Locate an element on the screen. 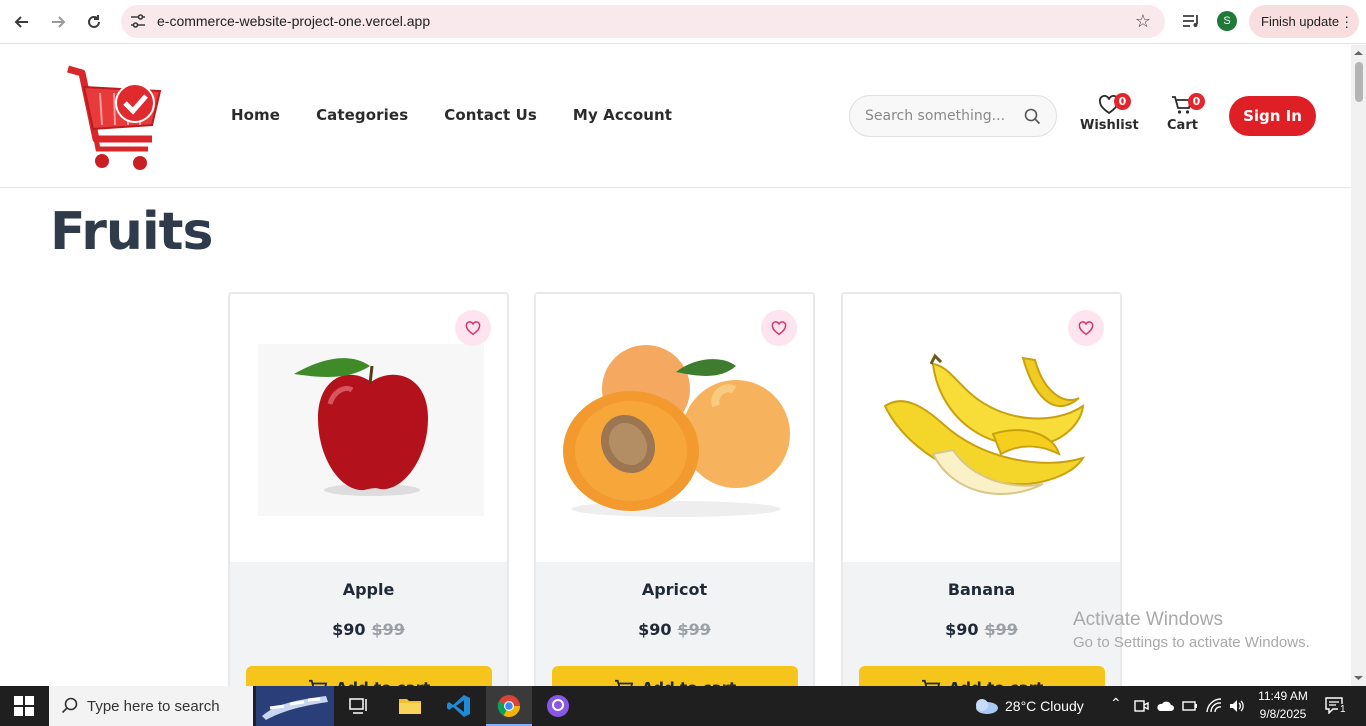  windows-start-icon is located at coordinates (24, 706).